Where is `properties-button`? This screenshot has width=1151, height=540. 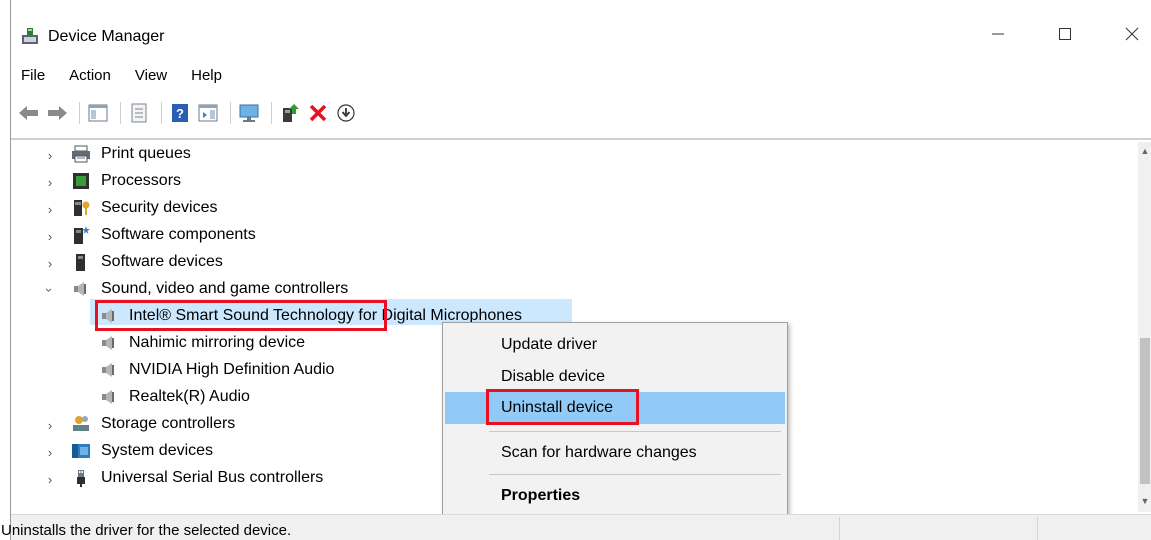 properties-button is located at coordinates (139, 113).